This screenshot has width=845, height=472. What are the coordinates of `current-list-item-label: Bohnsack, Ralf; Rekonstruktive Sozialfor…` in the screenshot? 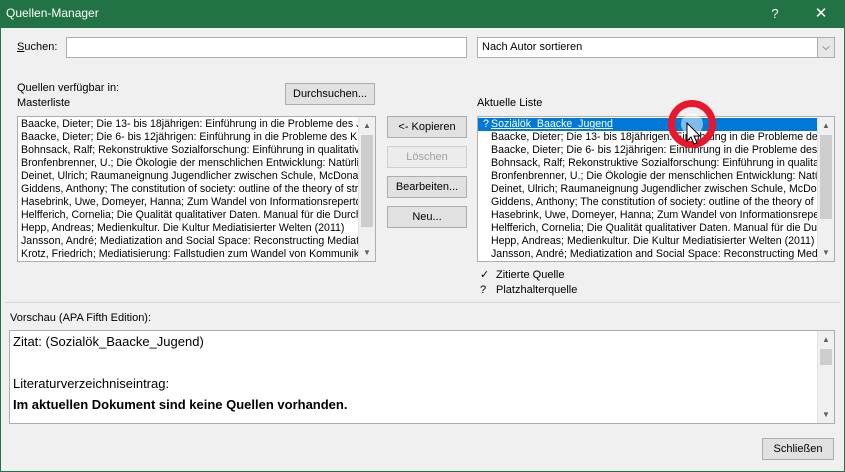 It's located at (654, 163).